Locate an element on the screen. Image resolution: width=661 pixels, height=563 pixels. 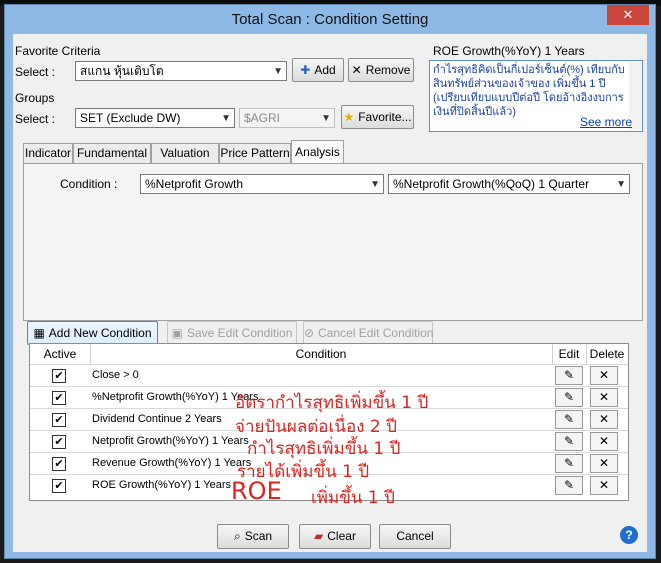
add-favorite-button: ✚ Add is located at coordinates (318, 70).